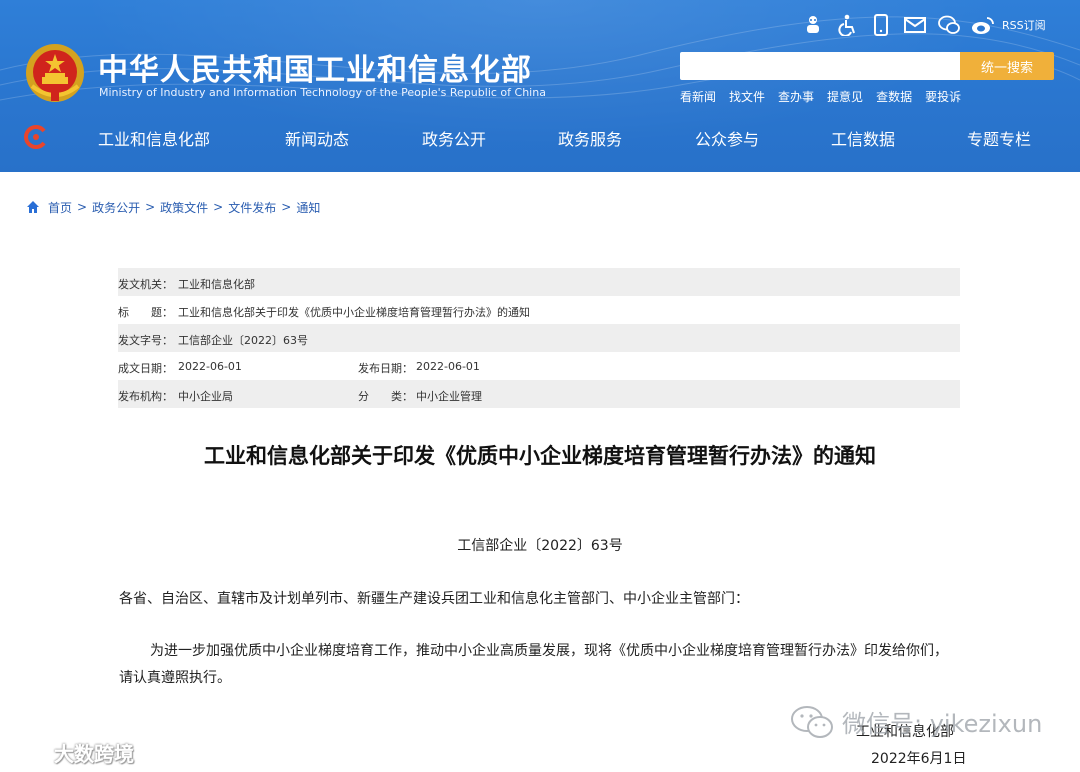 The image size is (1080, 772). What do you see at coordinates (26, 754) in the screenshot?
I see `weibo-watermark-icon` at bounding box center [26, 754].